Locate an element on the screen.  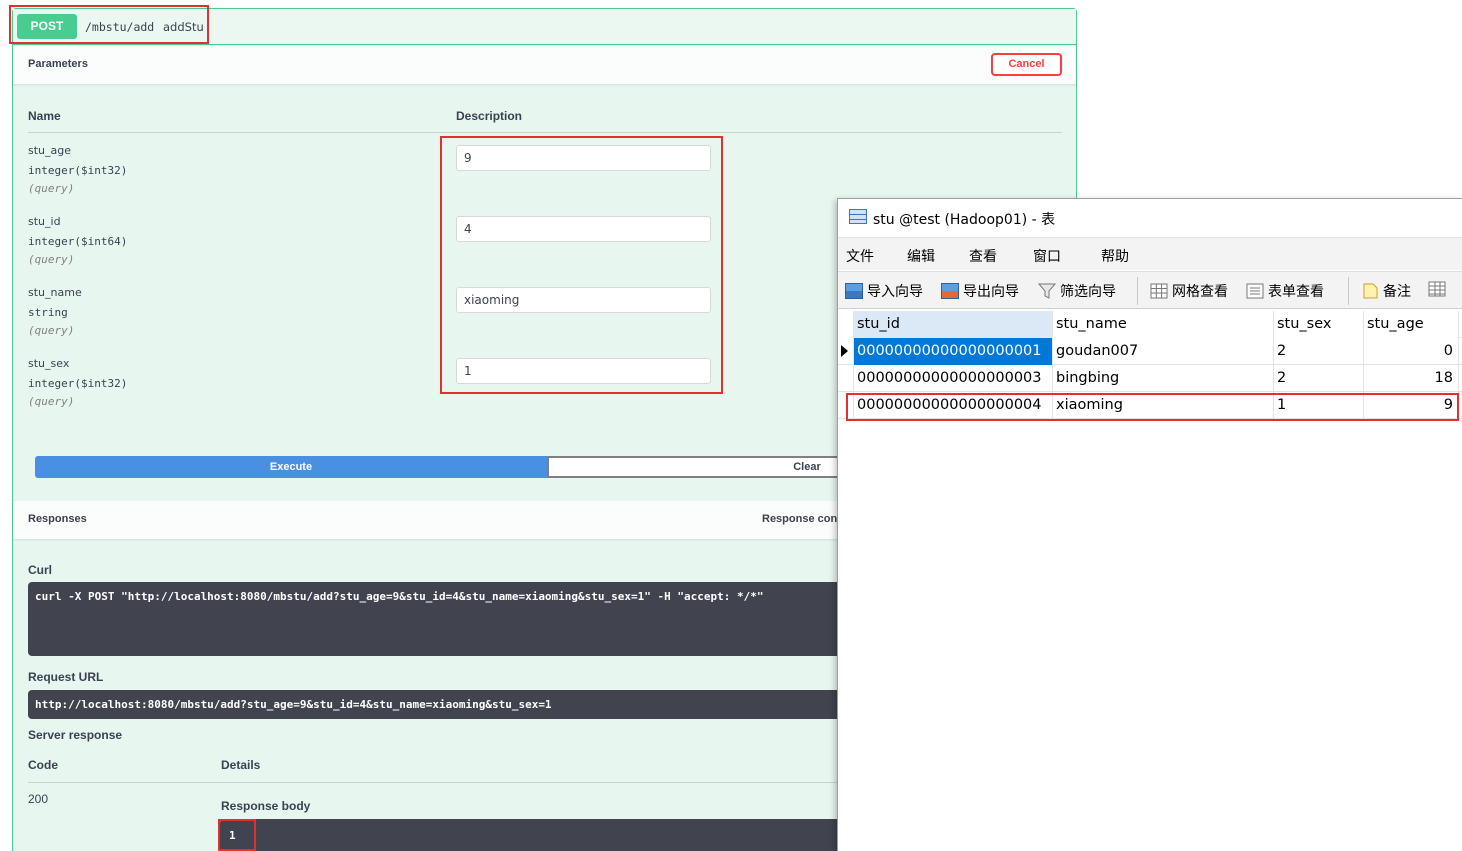
cell-stu-id: 00000000000000000003 is located at coordinates (953, 378).